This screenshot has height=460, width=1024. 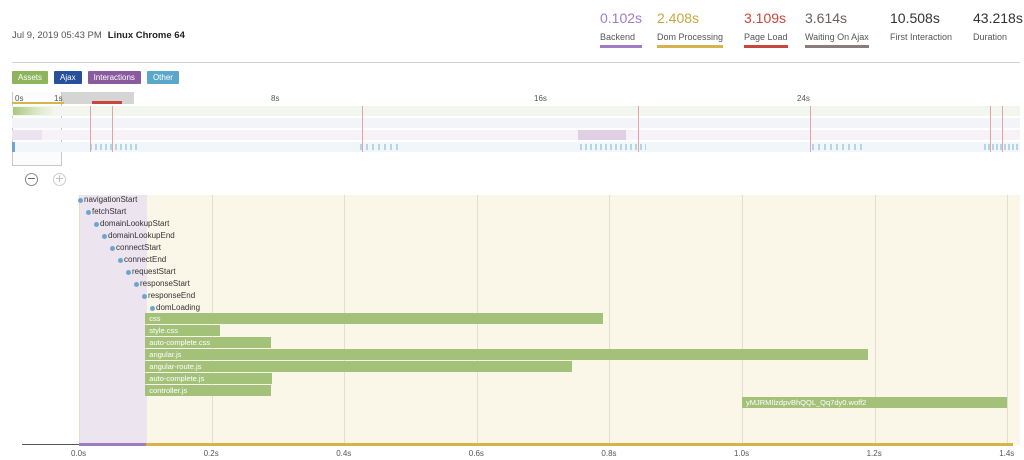 What do you see at coordinates (114, 77) in the screenshot?
I see `legend-interactions: Interactions` at bounding box center [114, 77].